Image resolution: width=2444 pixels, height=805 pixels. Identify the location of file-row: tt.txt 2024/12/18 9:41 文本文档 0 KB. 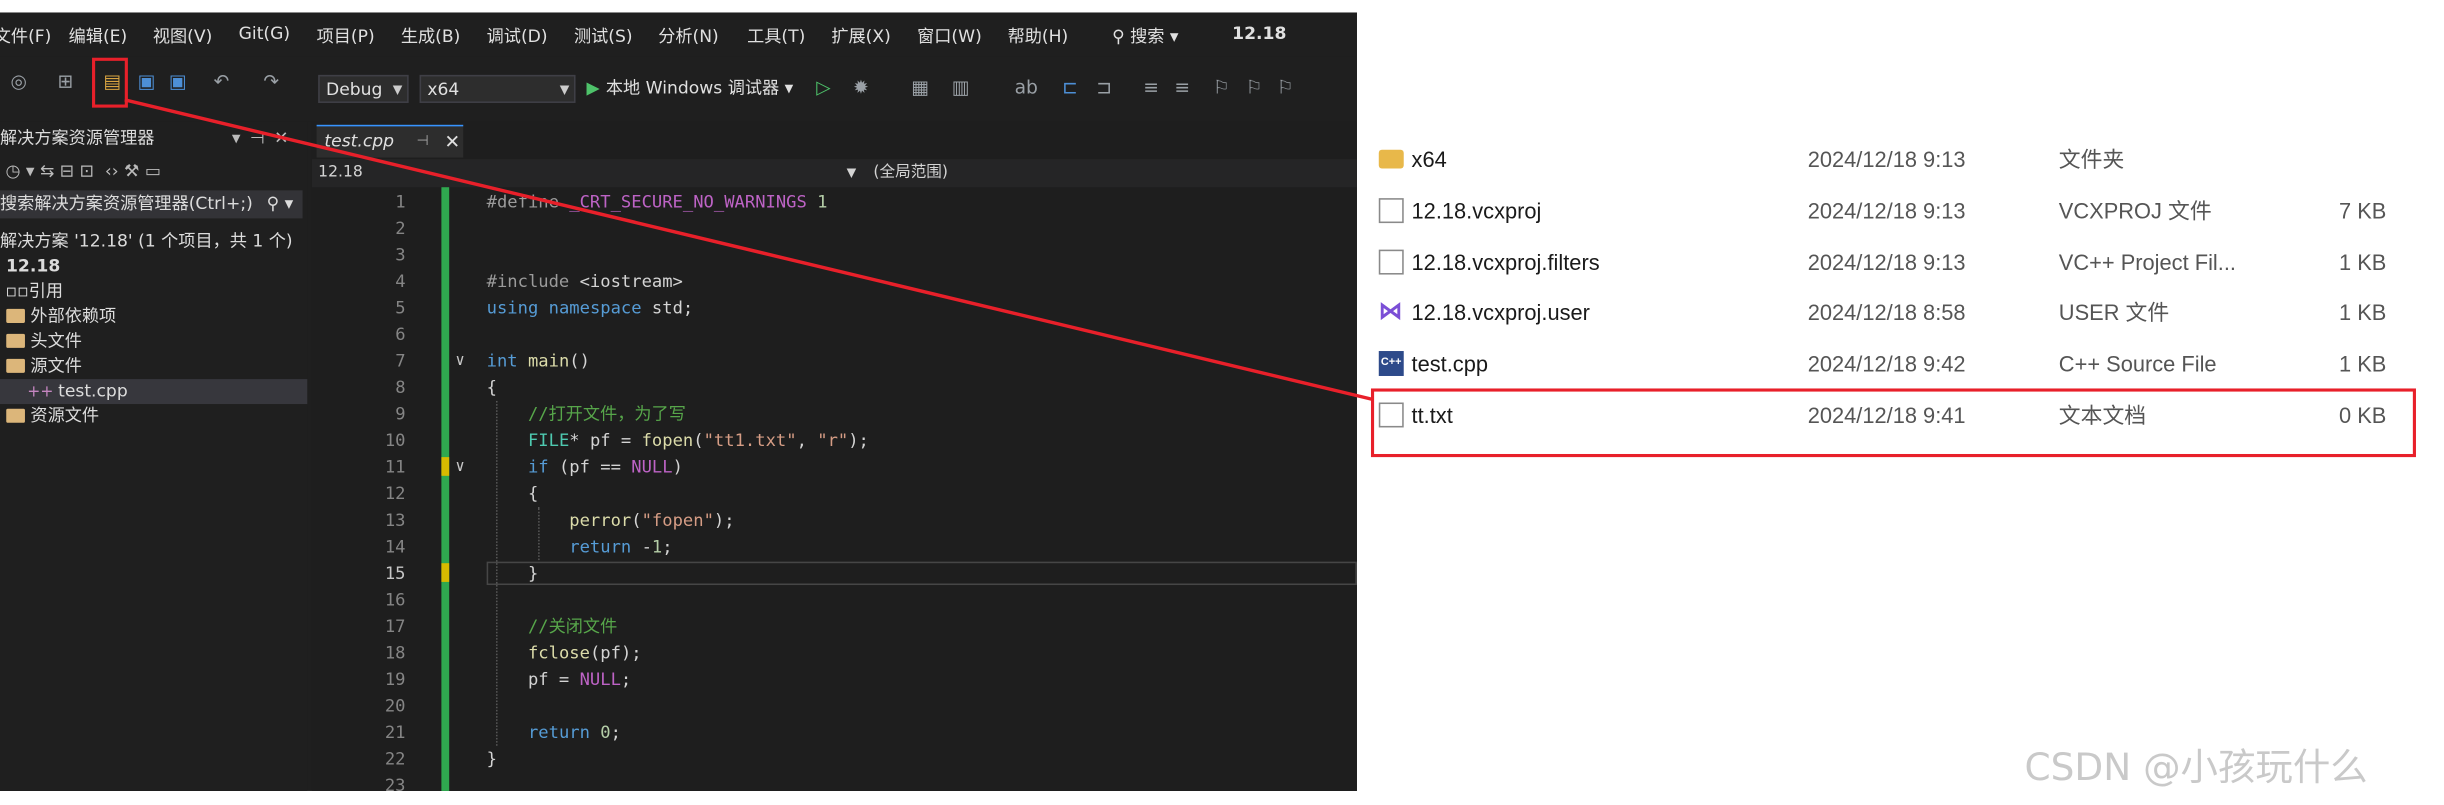
(1900, 415).